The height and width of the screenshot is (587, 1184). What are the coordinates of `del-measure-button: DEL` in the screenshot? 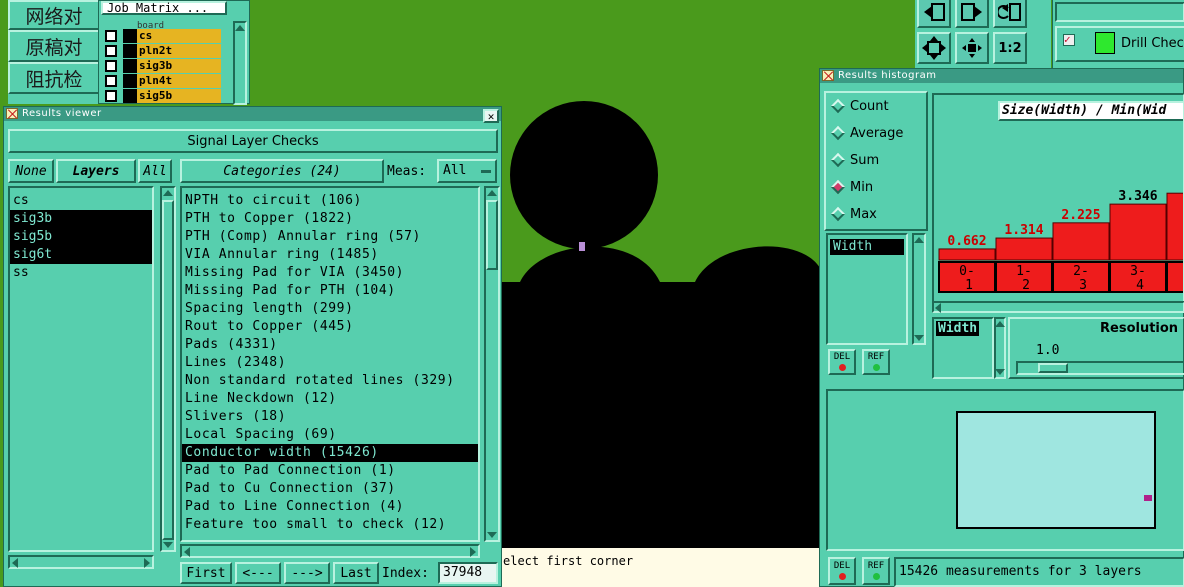 It's located at (842, 362).